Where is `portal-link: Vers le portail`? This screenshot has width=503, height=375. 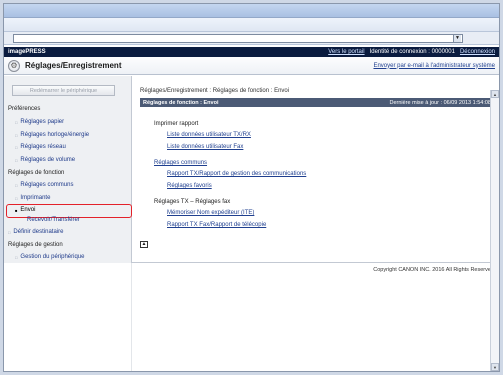
portal-link: Vers le portail is located at coordinates (346, 52).